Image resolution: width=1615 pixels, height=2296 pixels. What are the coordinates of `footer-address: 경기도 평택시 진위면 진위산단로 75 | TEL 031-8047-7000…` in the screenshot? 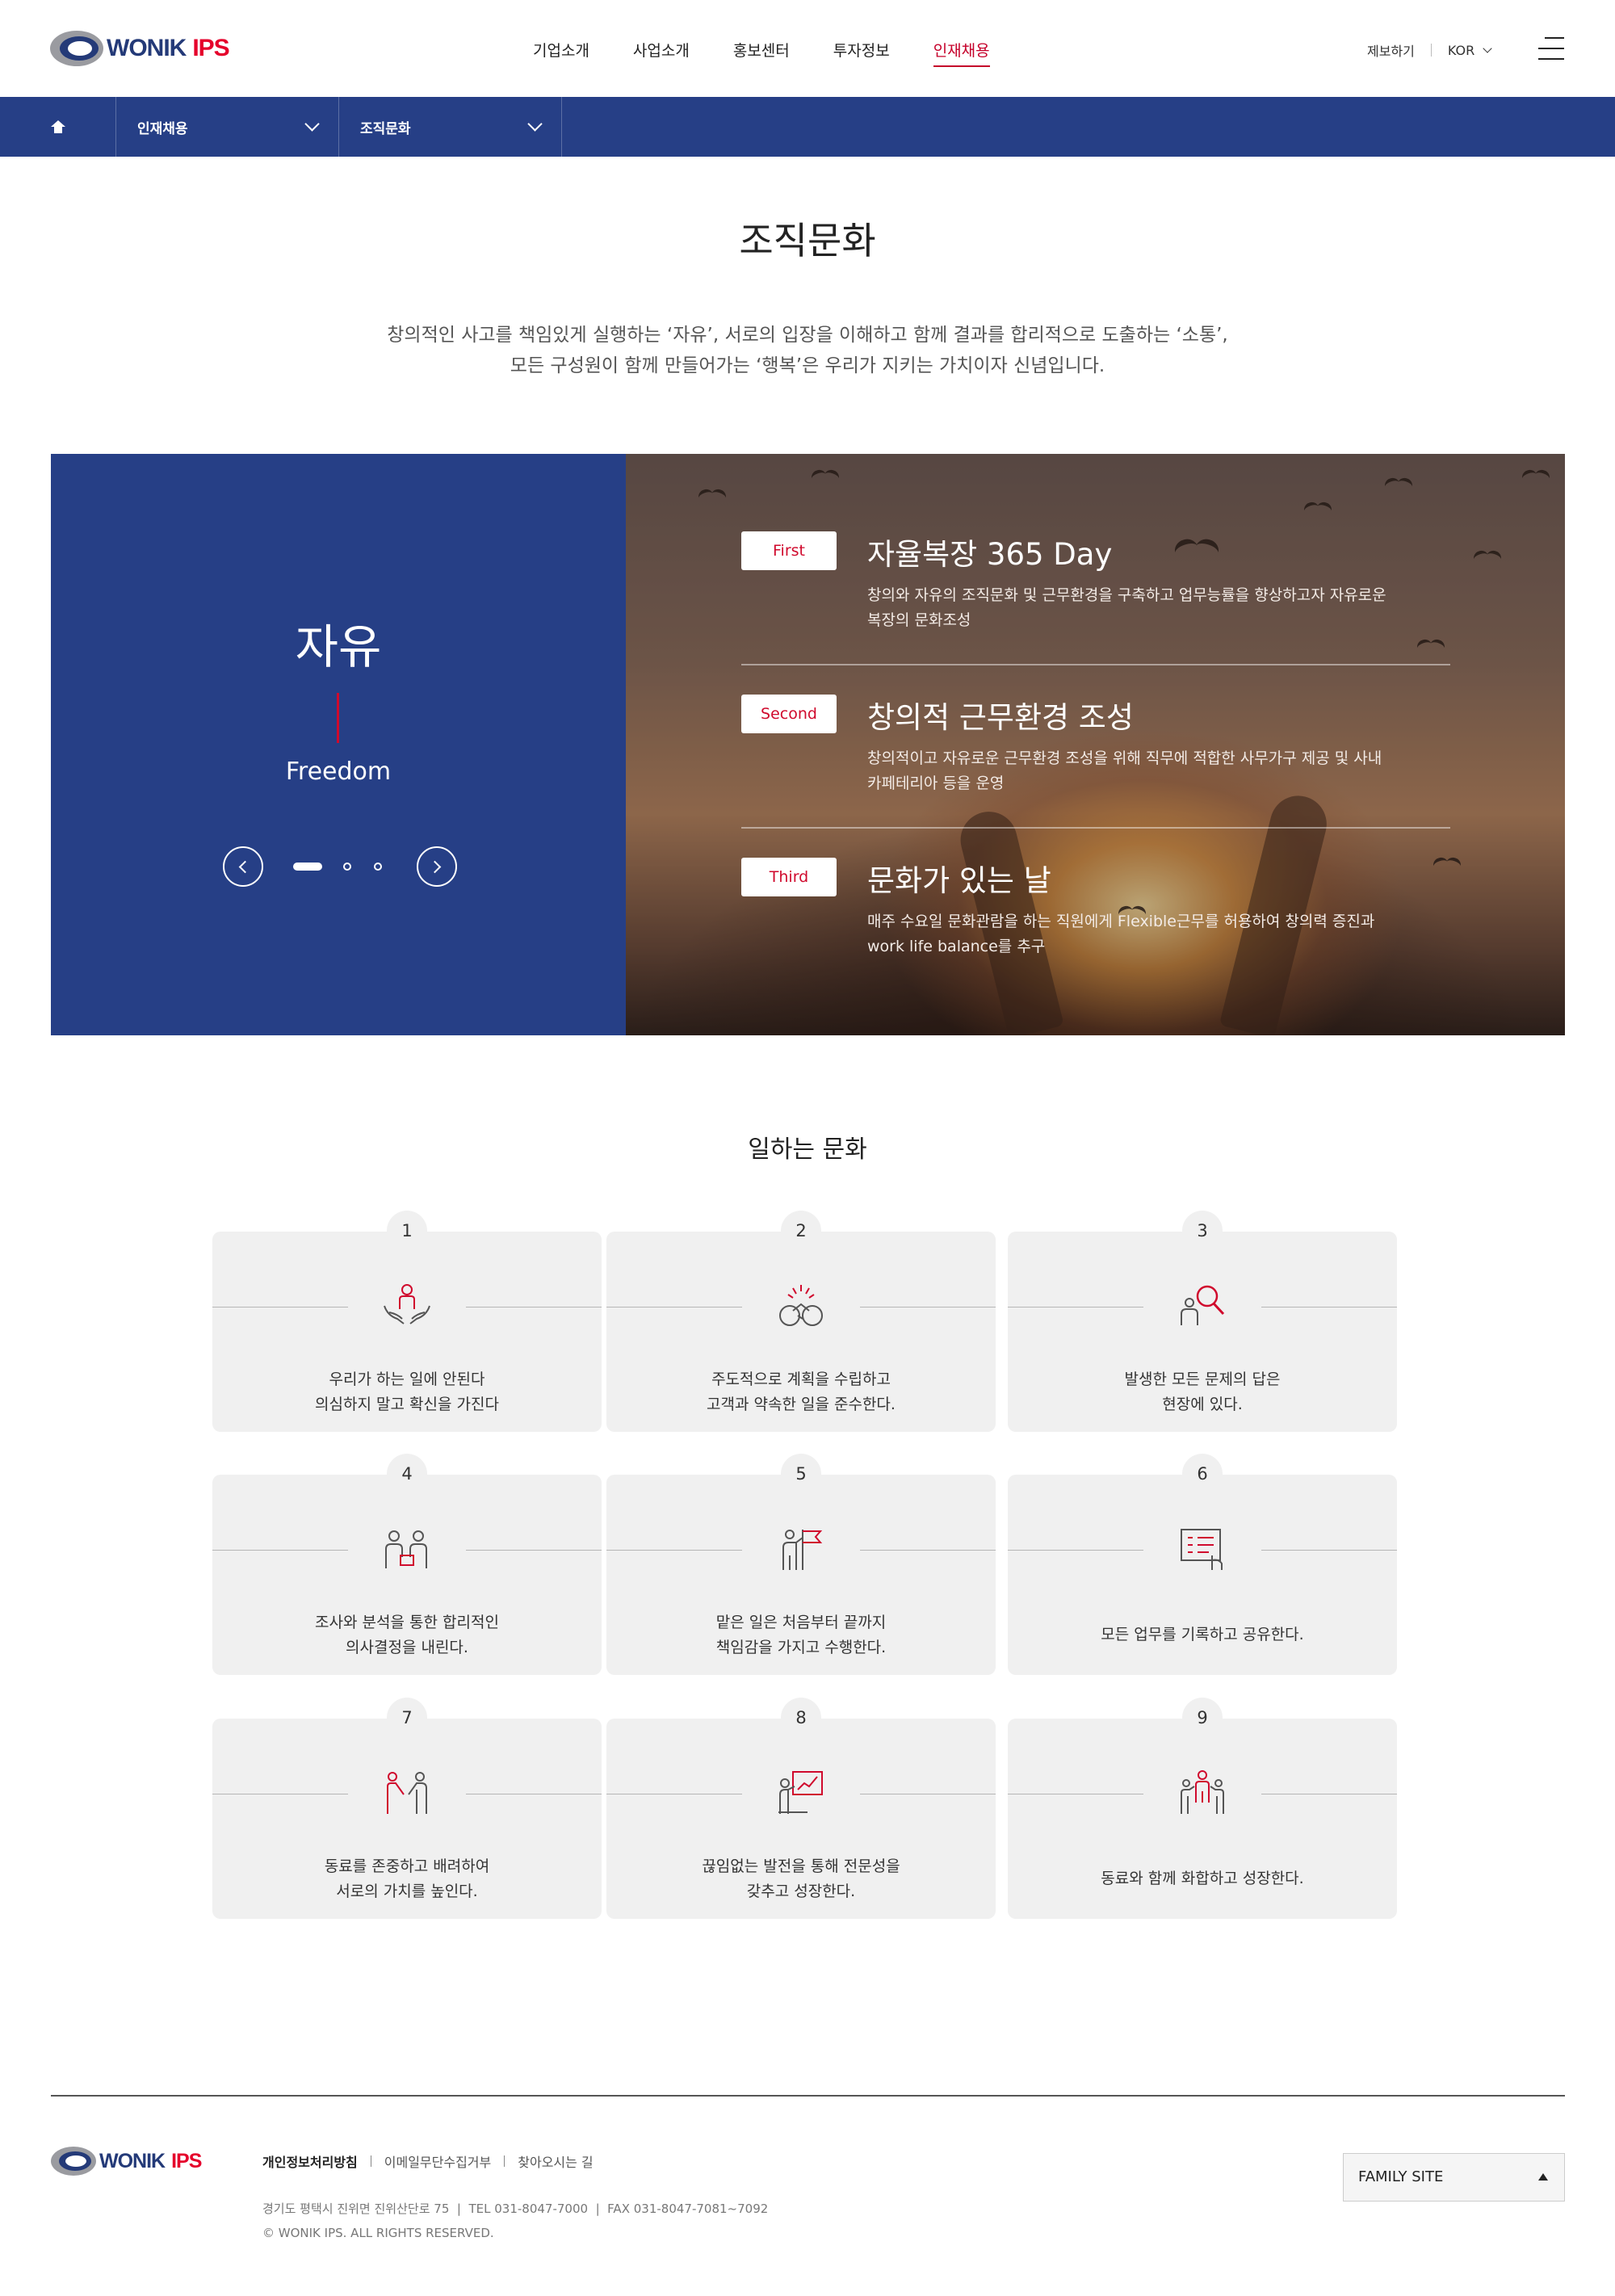 It's located at (515, 2221).